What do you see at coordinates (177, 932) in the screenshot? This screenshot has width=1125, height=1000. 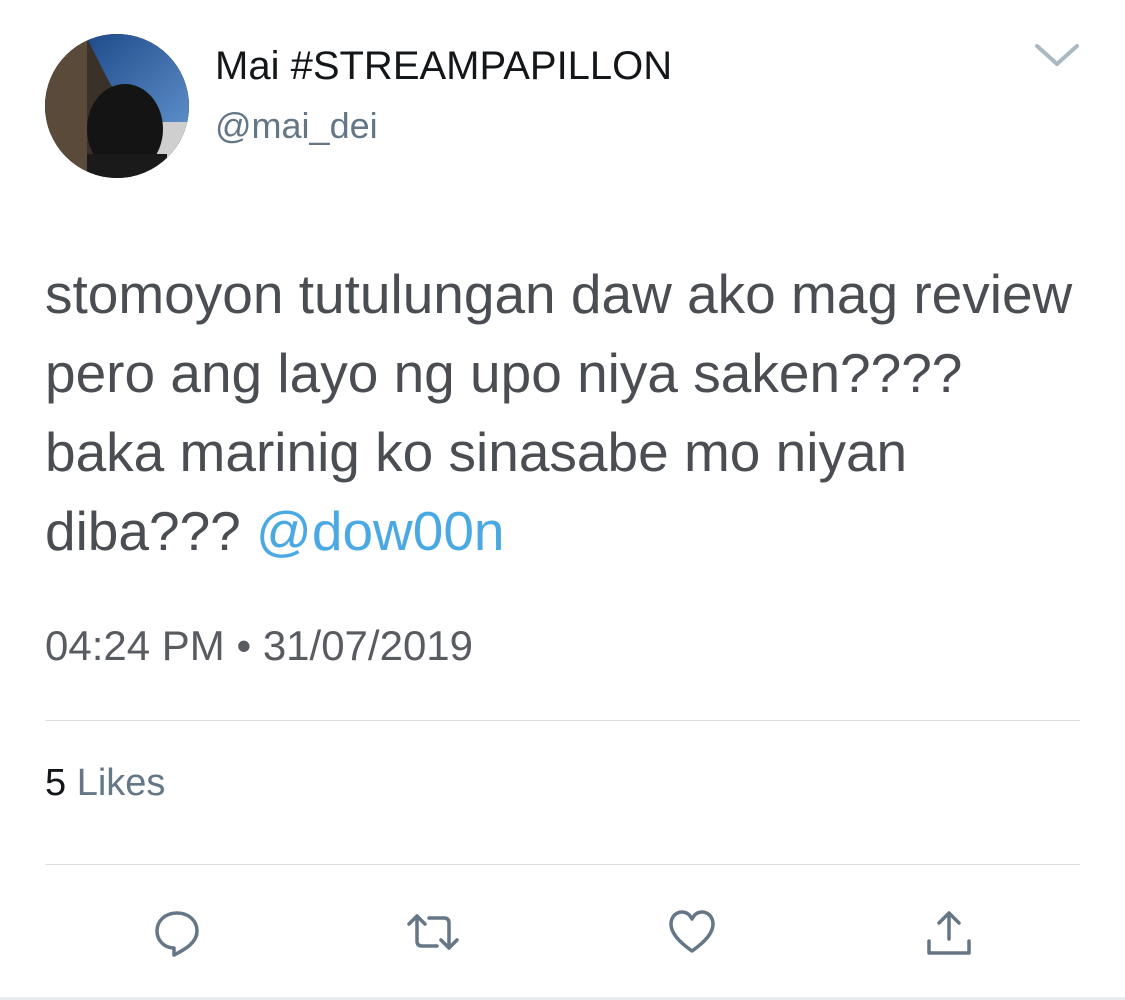 I see `reply-icon` at bounding box center [177, 932].